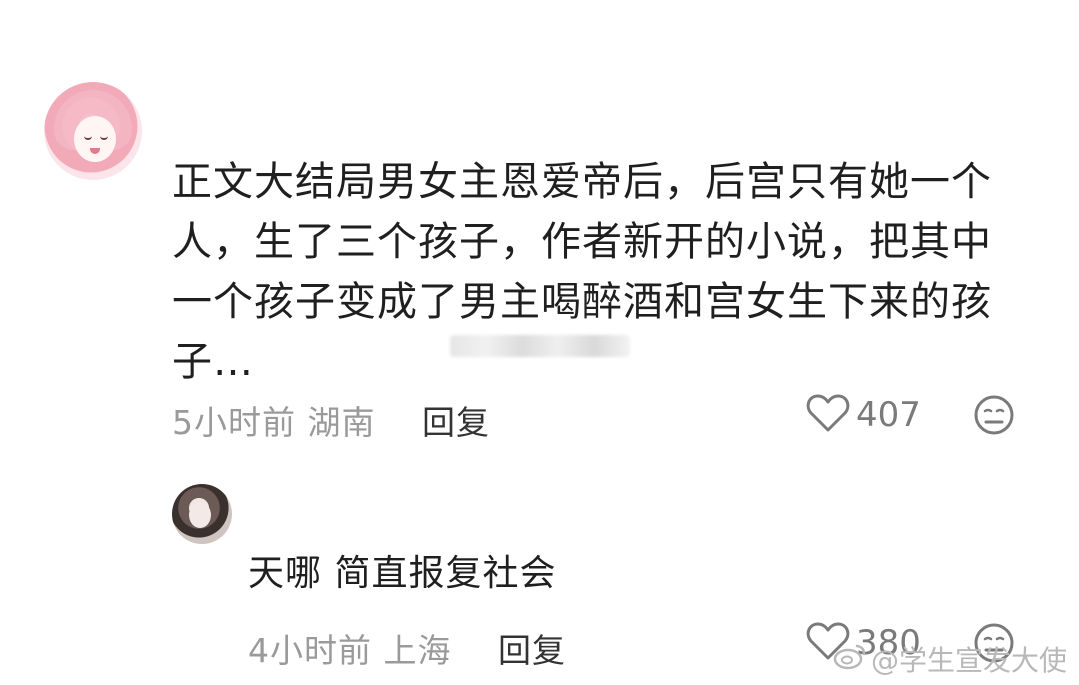  I want to click on replier-avatar, so click(202, 514).